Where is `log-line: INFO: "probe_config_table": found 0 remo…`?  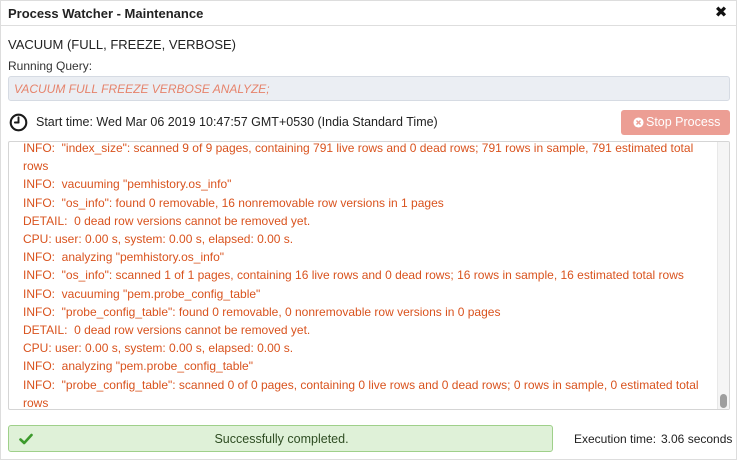
log-line: INFO: "probe_config_table": found 0 remo… is located at coordinates (262, 311).